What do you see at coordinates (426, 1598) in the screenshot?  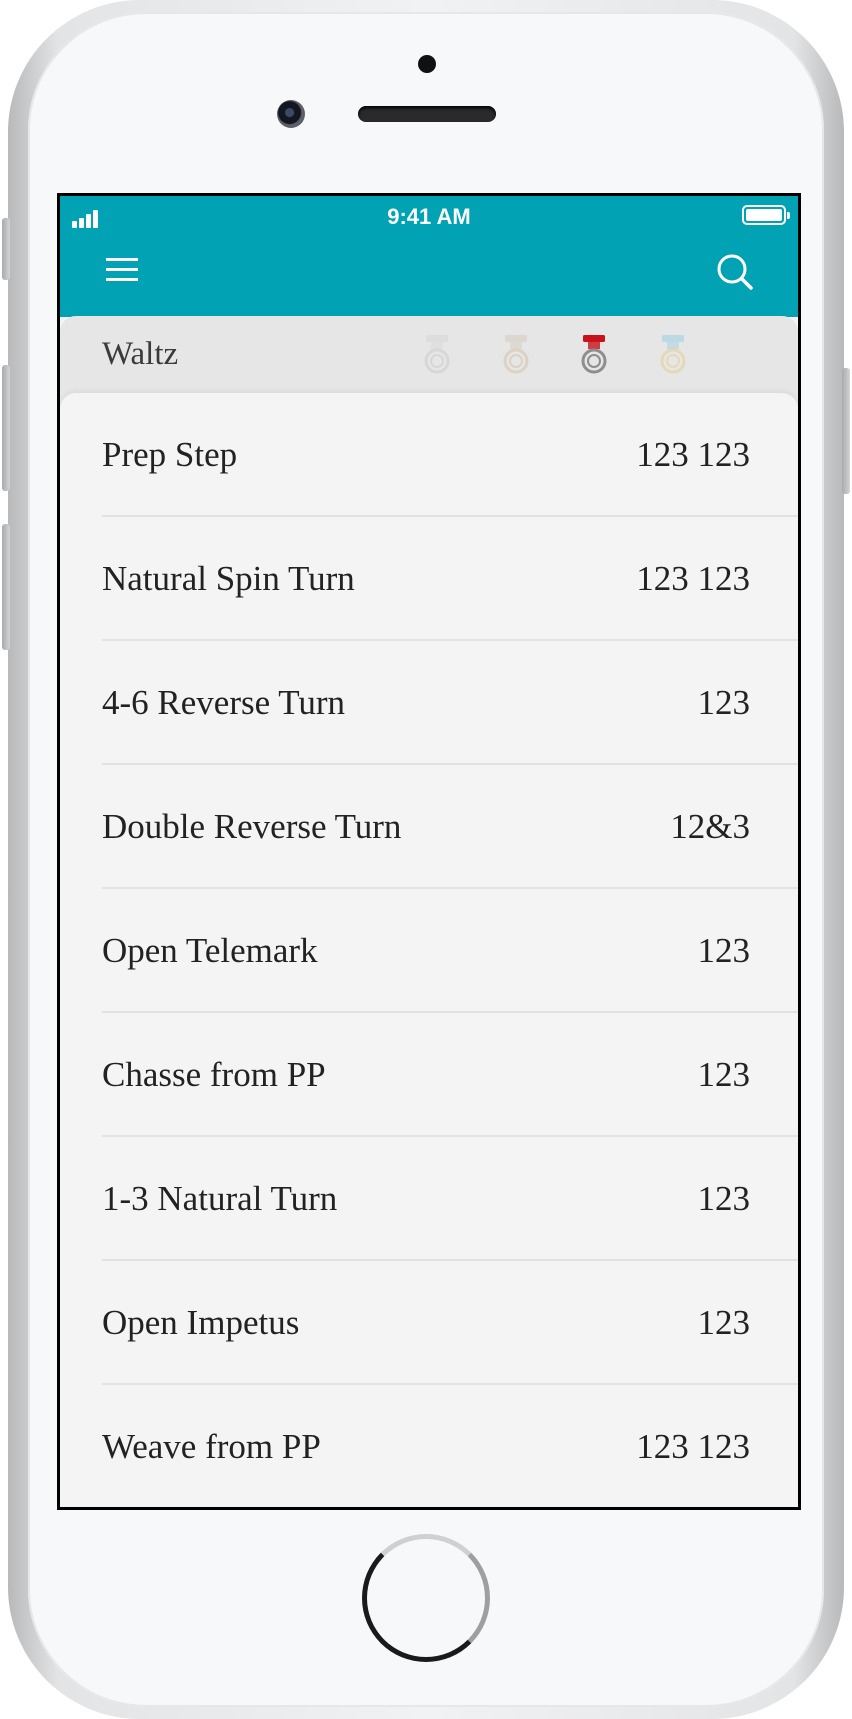 I see `home-button` at bounding box center [426, 1598].